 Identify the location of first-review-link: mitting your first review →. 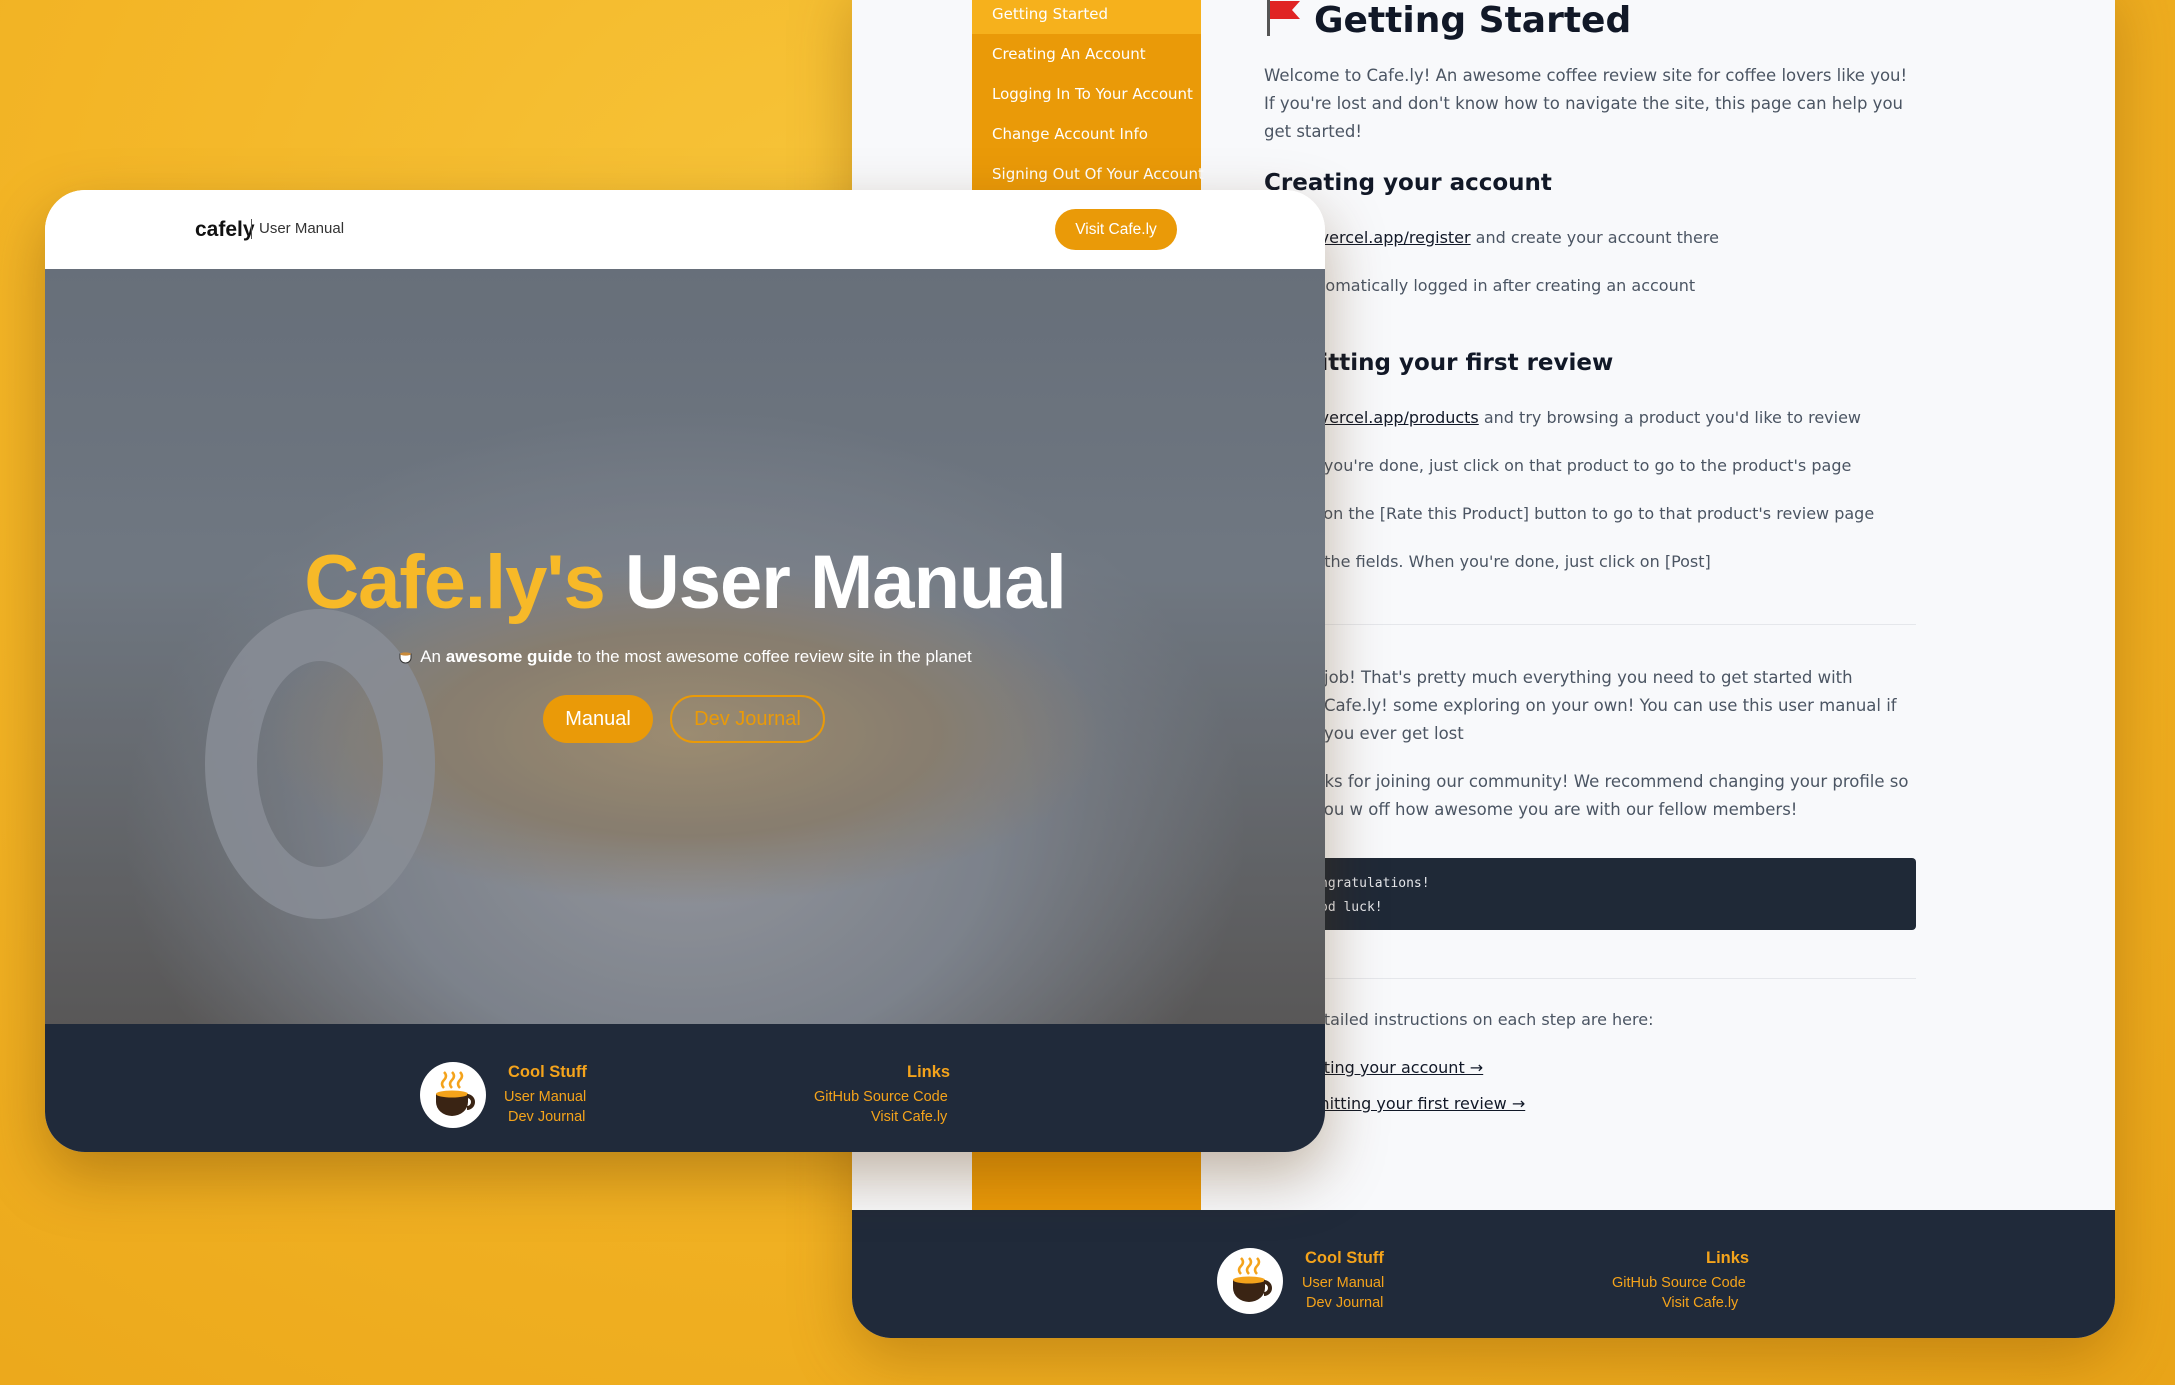
(1419, 1103).